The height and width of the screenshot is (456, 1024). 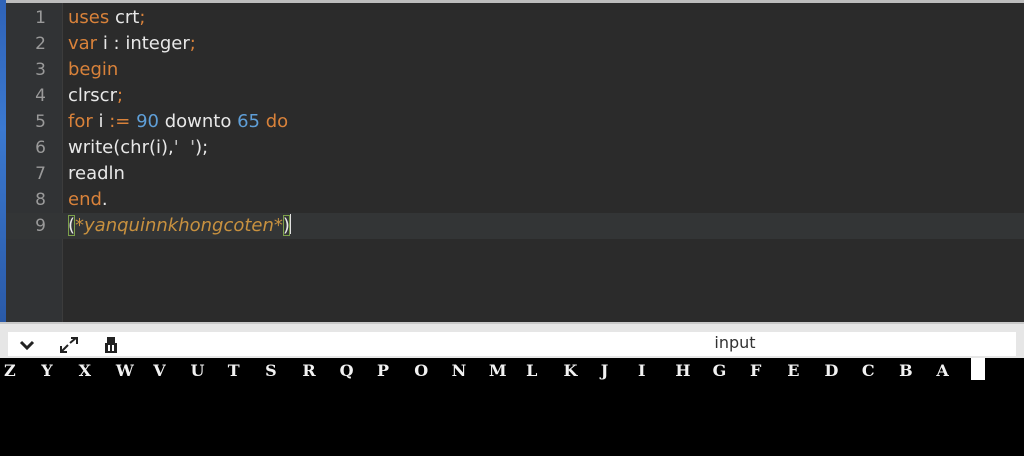 What do you see at coordinates (83, 43) in the screenshot?
I see `code-token: var` at bounding box center [83, 43].